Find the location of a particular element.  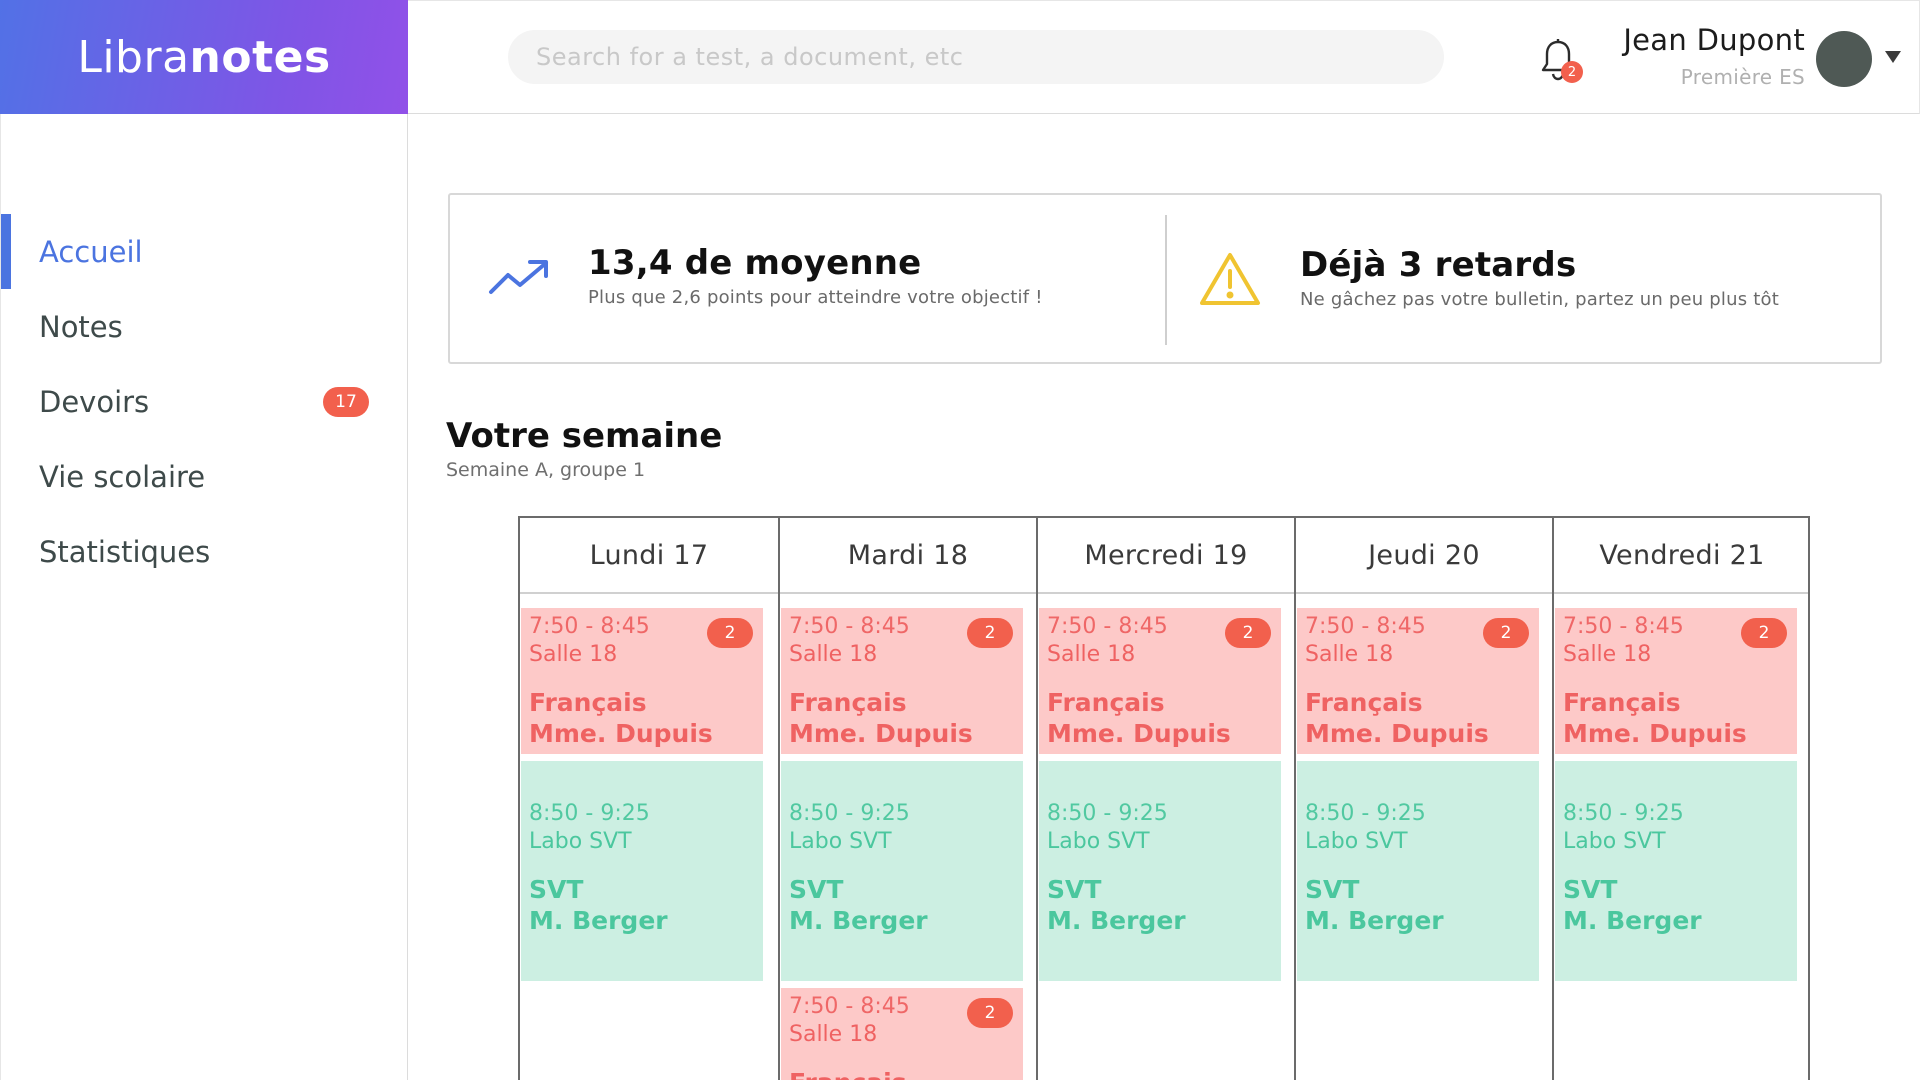

stats-divider is located at coordinates (1166, 280).